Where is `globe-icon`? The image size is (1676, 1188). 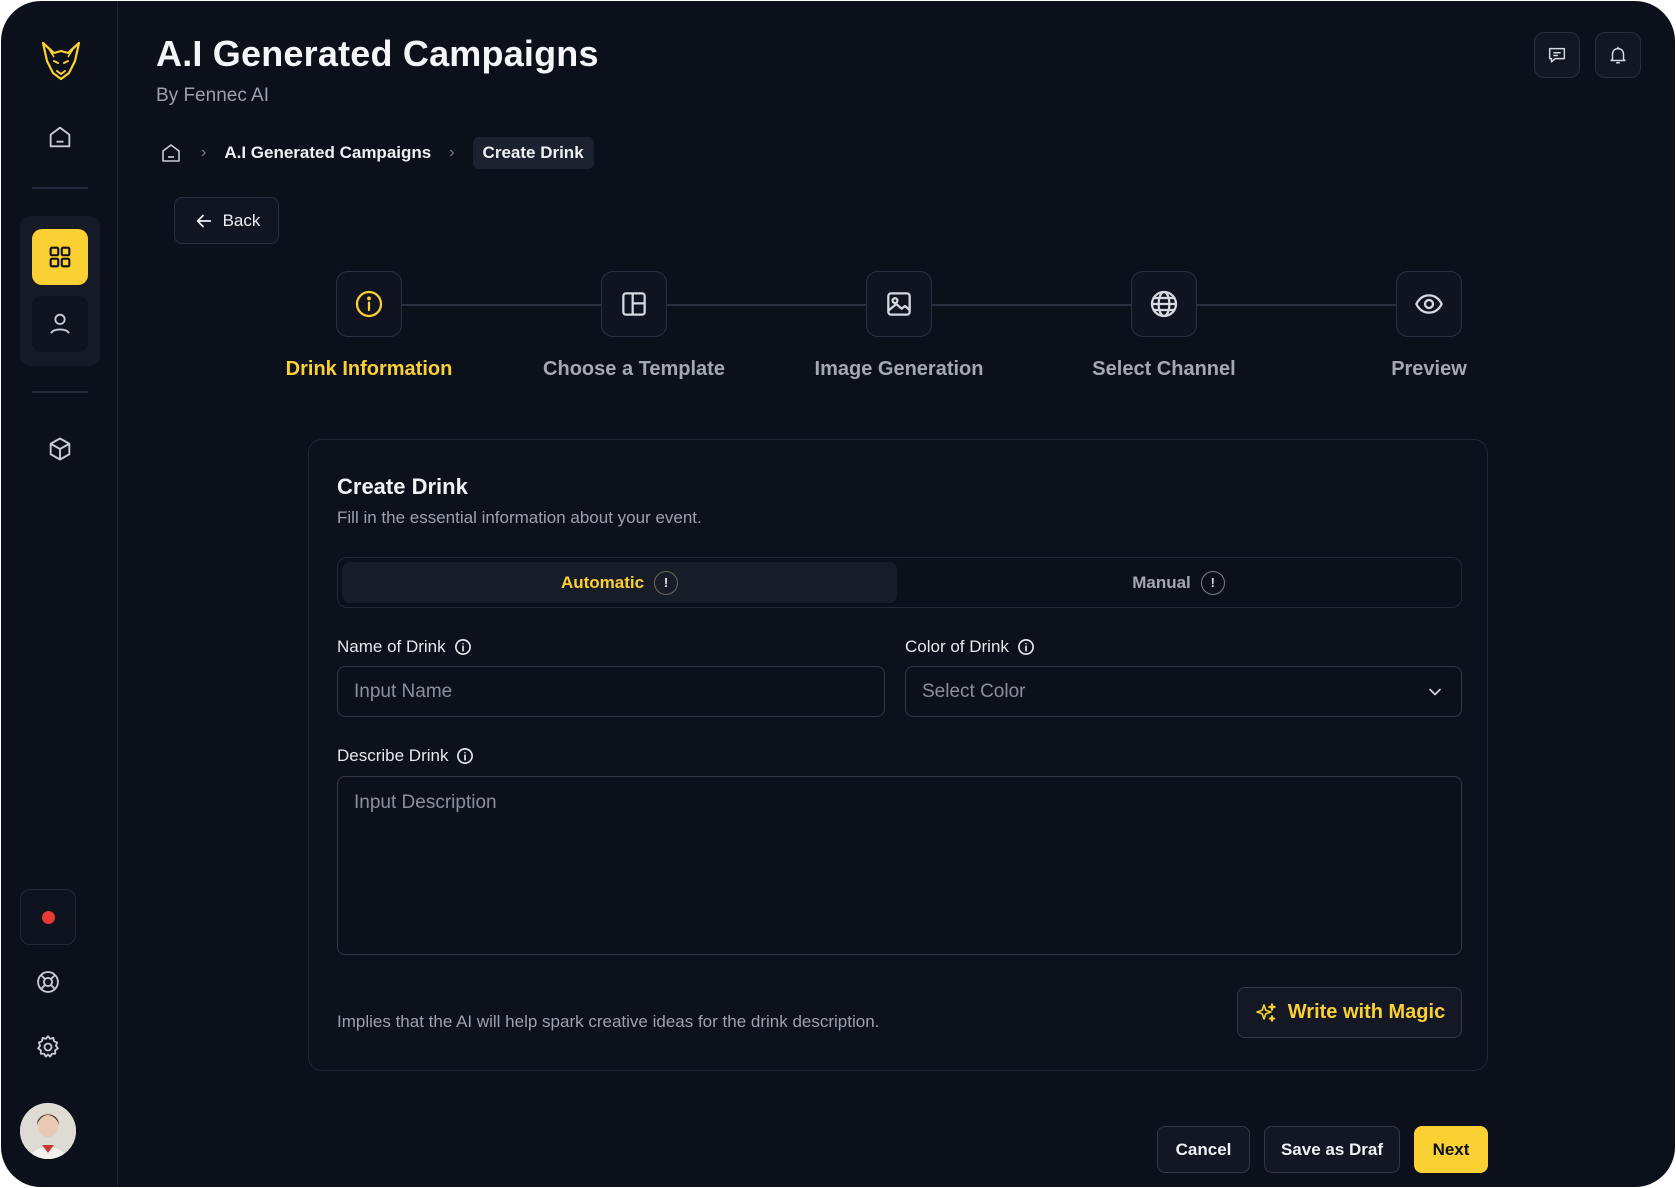 globe-icon is located at coordinates (1164, 304).